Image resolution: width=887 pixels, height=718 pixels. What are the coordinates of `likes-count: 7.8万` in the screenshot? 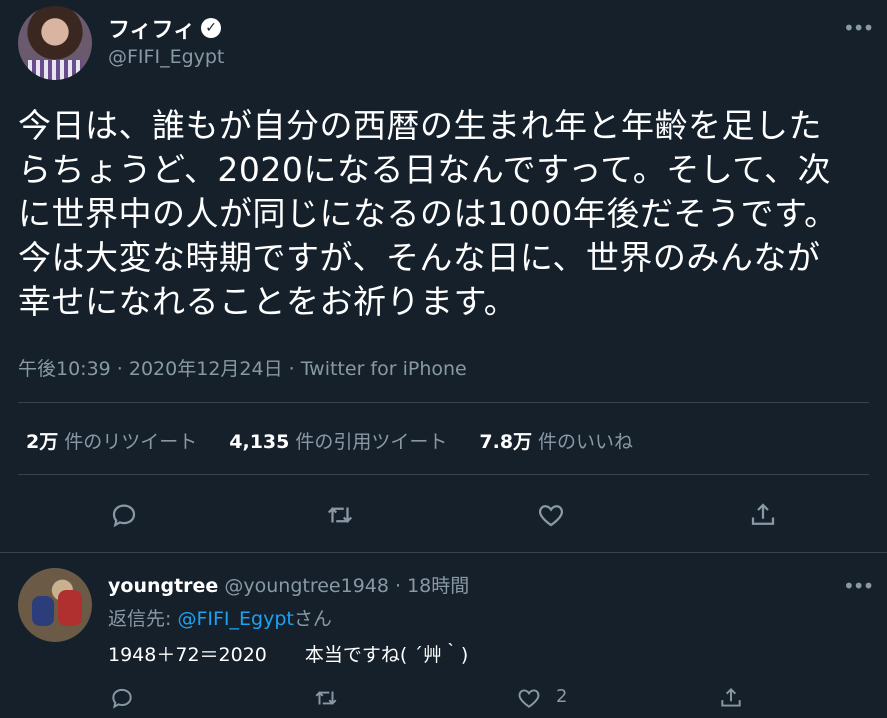 It's located at (506, 442).